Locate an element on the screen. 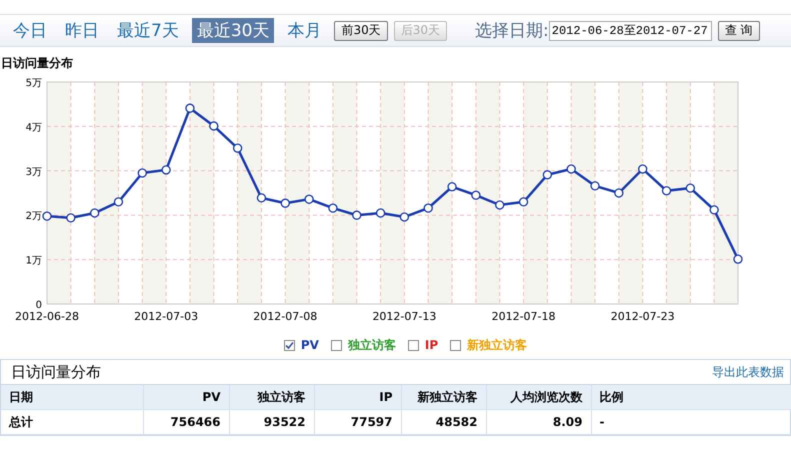  y-axis-label: 1万 is located at coordinates (34, 261).